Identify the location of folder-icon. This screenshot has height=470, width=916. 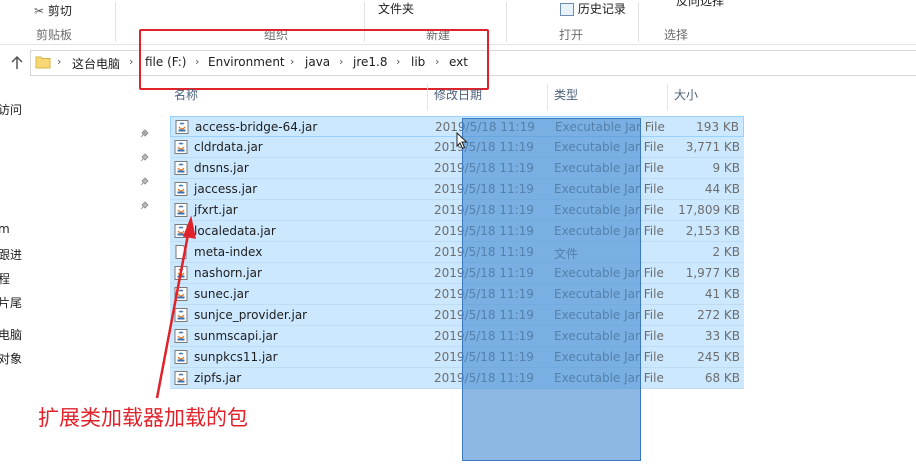
(43, 62).